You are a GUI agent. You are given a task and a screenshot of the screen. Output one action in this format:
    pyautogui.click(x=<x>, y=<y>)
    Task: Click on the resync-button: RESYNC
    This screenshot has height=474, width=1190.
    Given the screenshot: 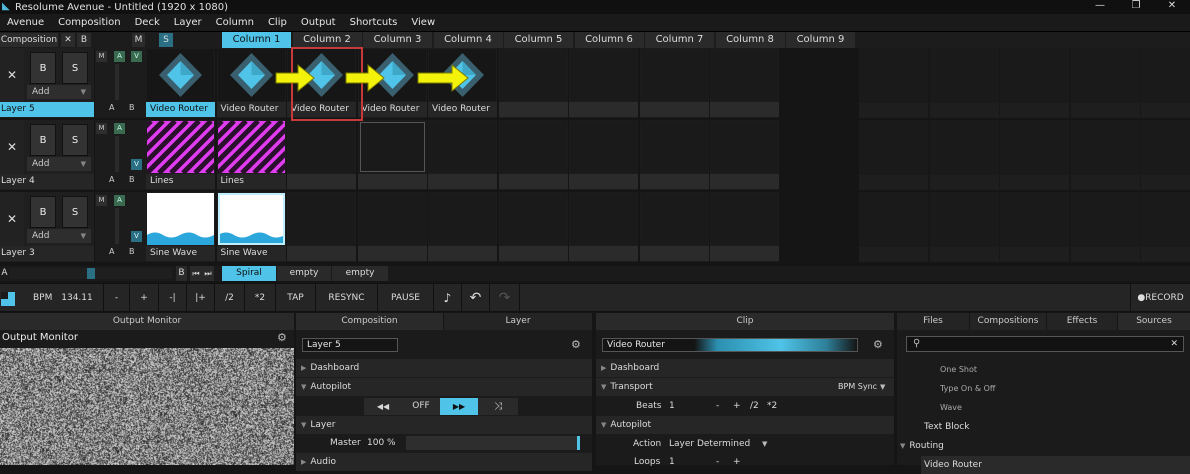 What is the action you would take?
    pyautogui.click(x=347, y=298)
    